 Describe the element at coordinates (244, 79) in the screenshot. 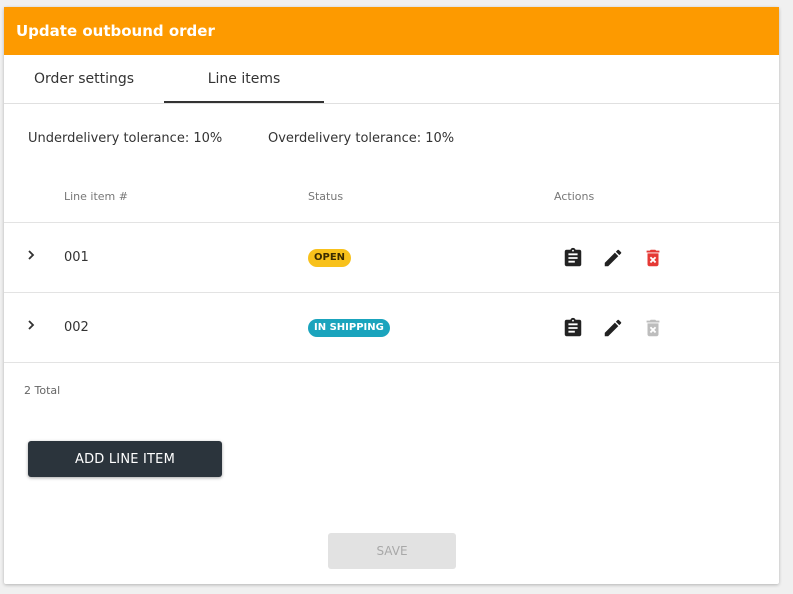

I see `tab-line-items: Line items` at that location.